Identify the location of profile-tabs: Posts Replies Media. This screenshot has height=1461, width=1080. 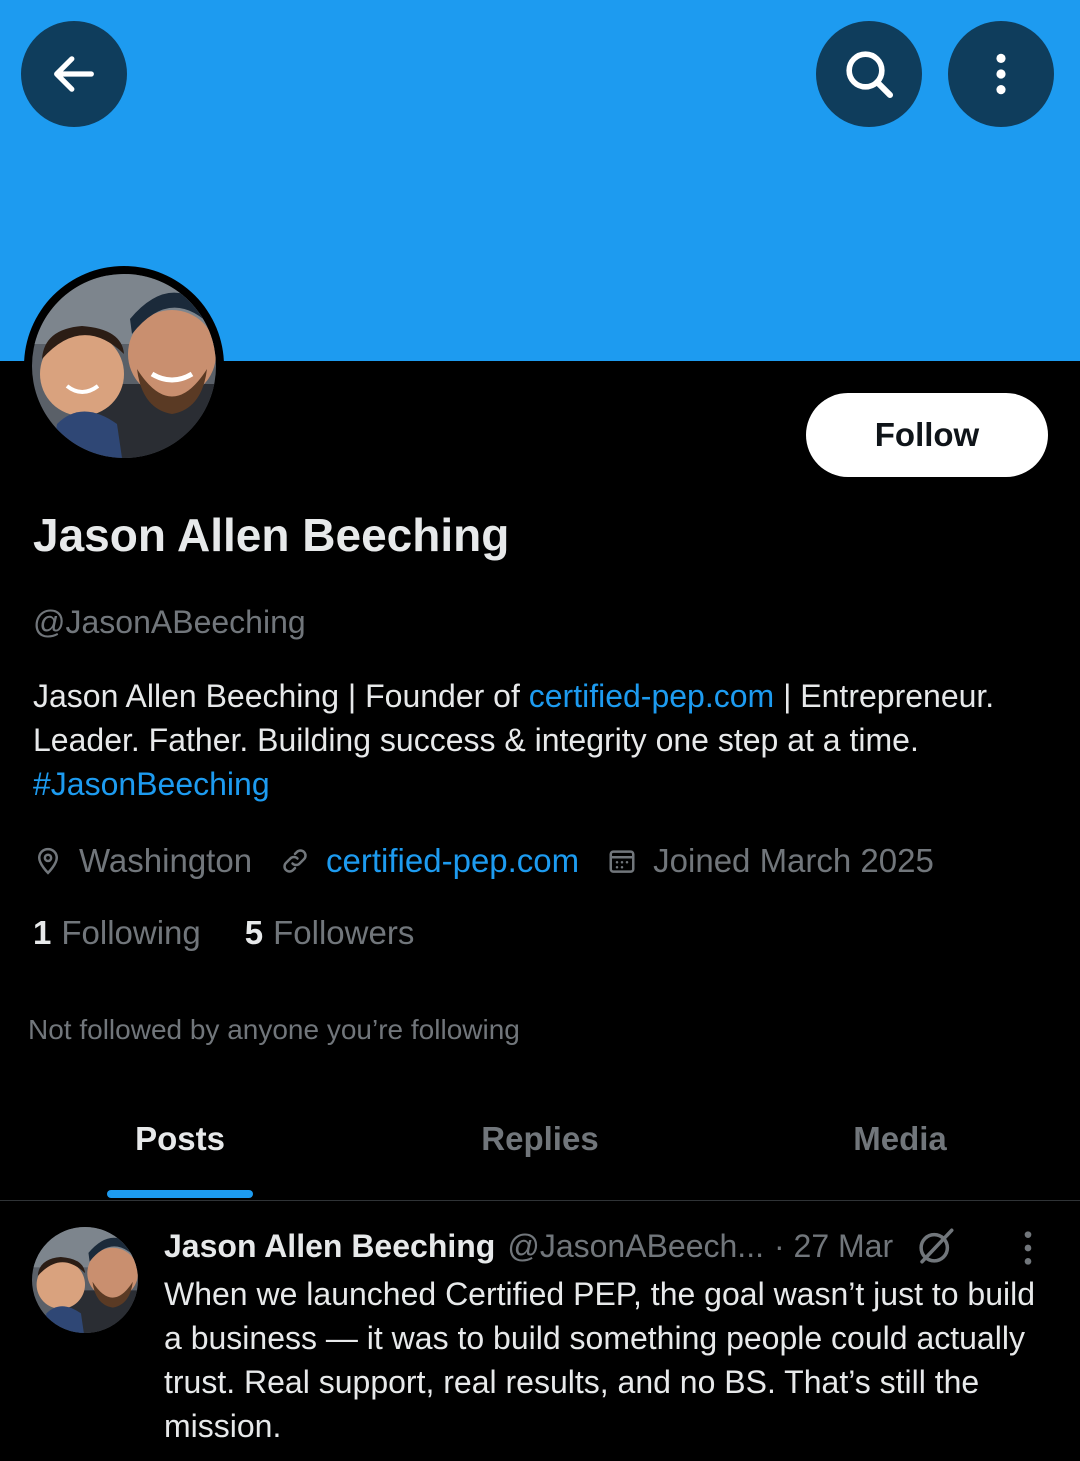
(540, 1150).